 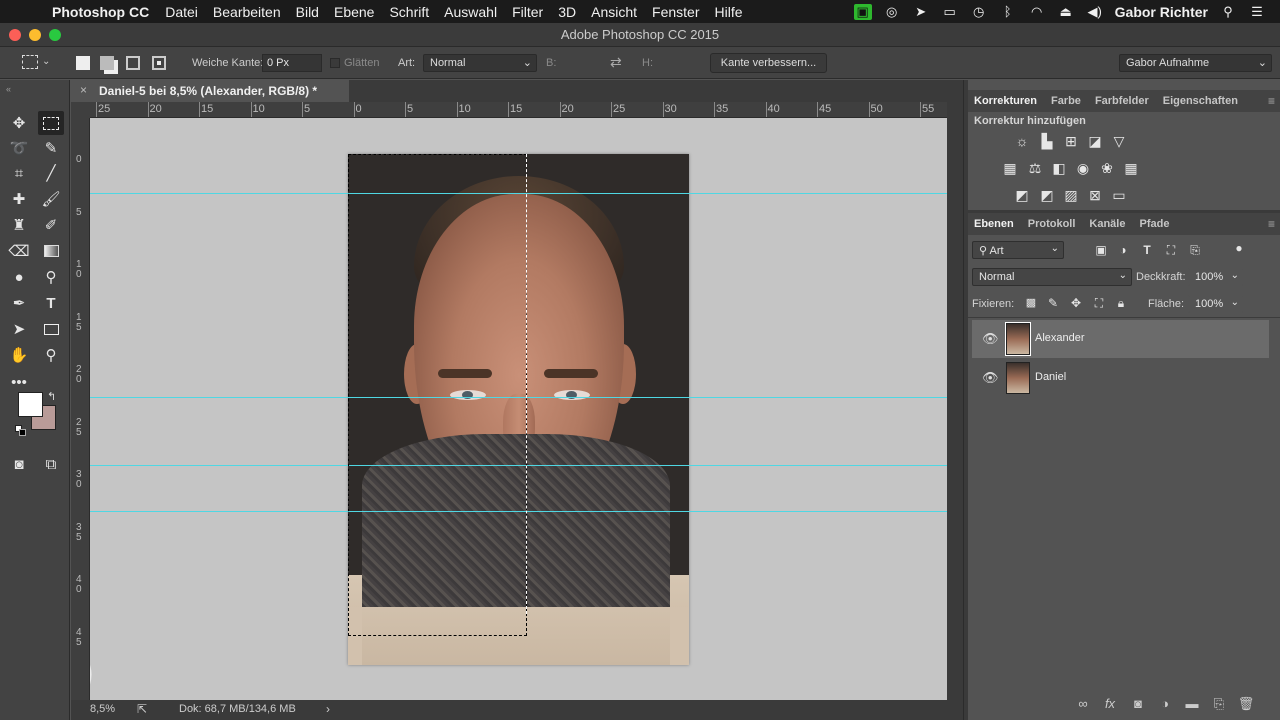 What do you see at coordinates (1216, 304) in the screenshot?
I see `fill-input: 100% ⌄` at bounding box center [1216, 304].